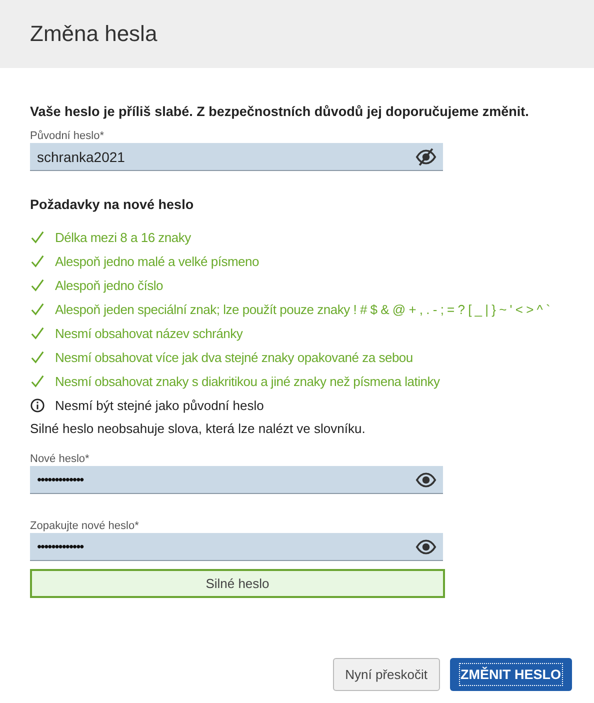  Describe the element at coordinates (236, 157) in the screenshot. I see `password-field: schranka2021` at that location.